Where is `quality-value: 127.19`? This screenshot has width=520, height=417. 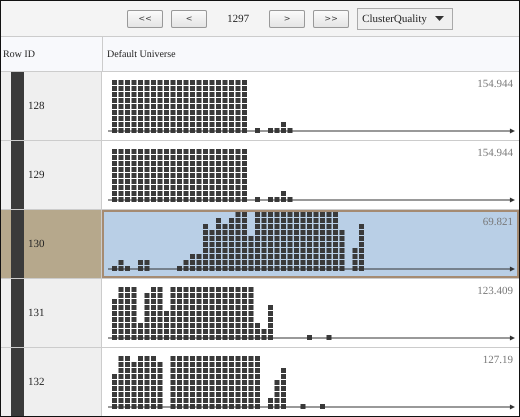
quality-value: 127.19 is located at coordinates (497, 360).